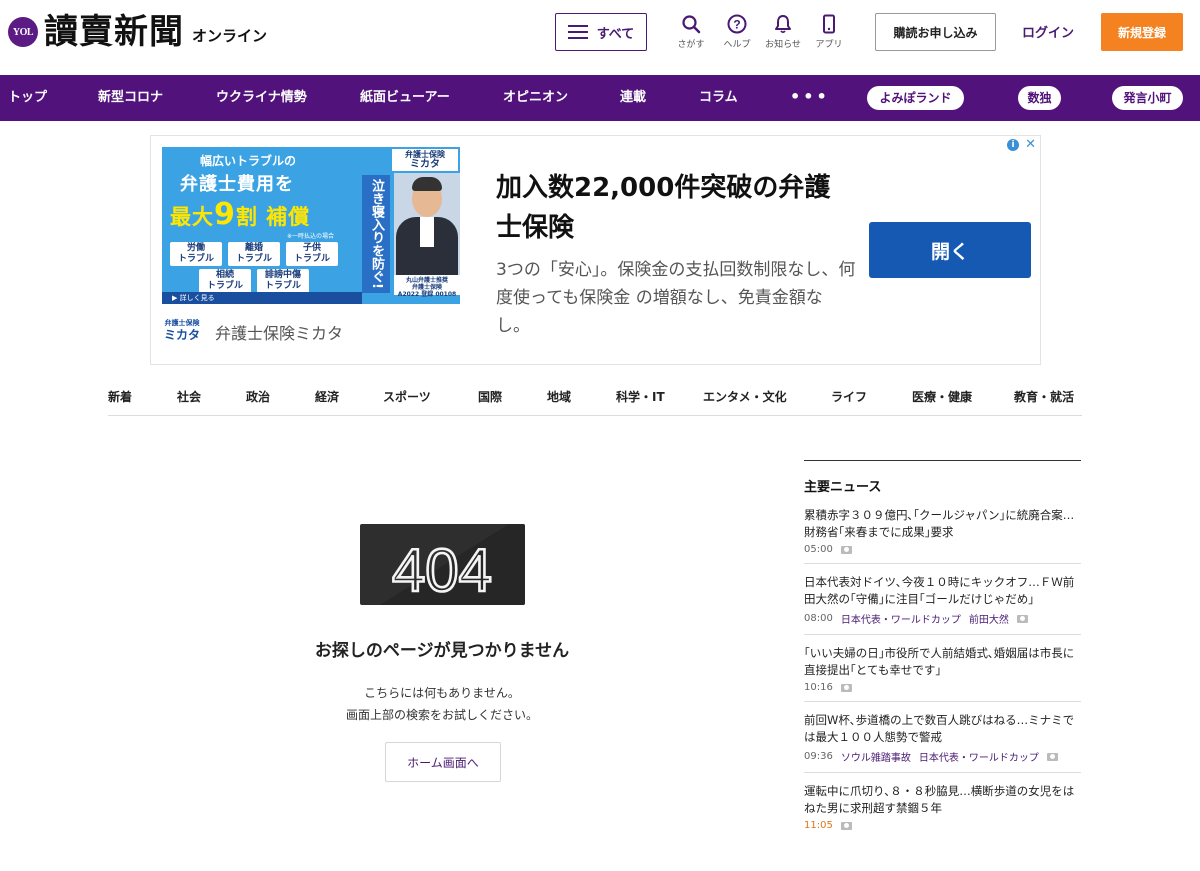 This screenshot has height=871, width=1200. Describe the element at coordinates (1147, 98) in the screenshot. I see `nav-pill-komachi: 発言小町` at that location.